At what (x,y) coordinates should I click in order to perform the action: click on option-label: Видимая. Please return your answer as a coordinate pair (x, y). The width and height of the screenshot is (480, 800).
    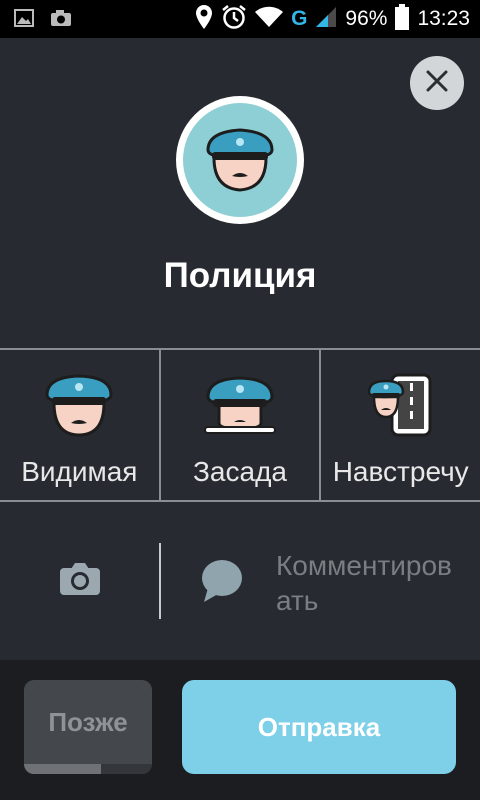
    Looking at the image, I should click on (79, 471).